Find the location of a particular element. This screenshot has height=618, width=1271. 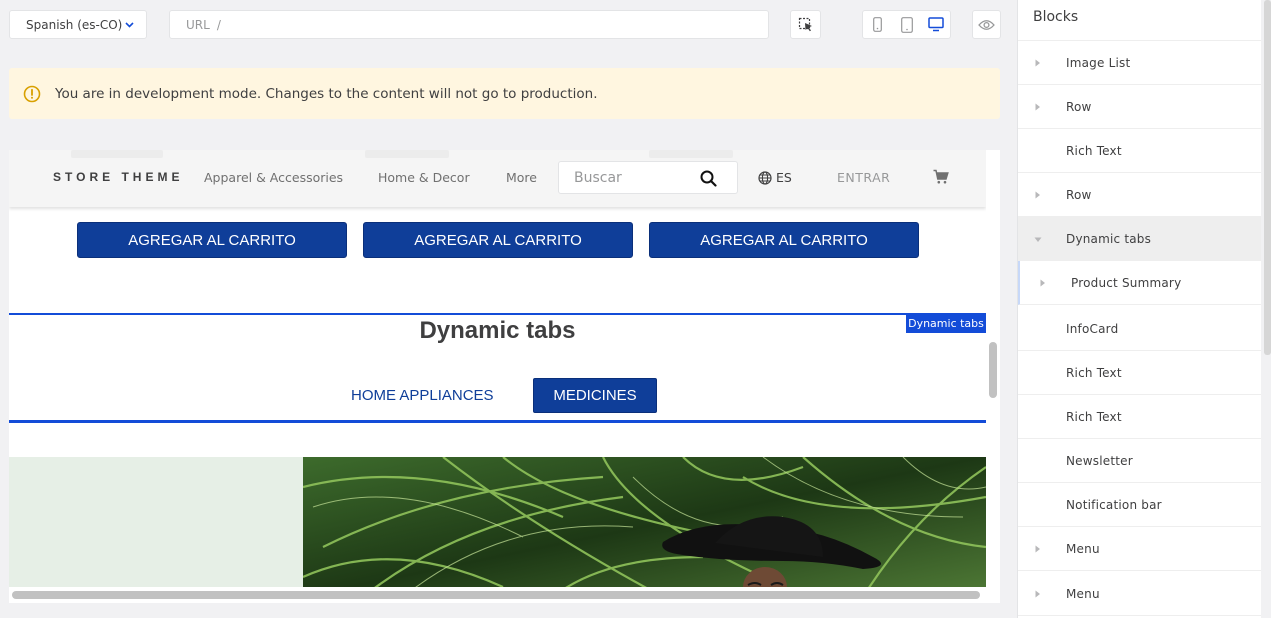

url-input: URL / is located at coordinates (469, 24).